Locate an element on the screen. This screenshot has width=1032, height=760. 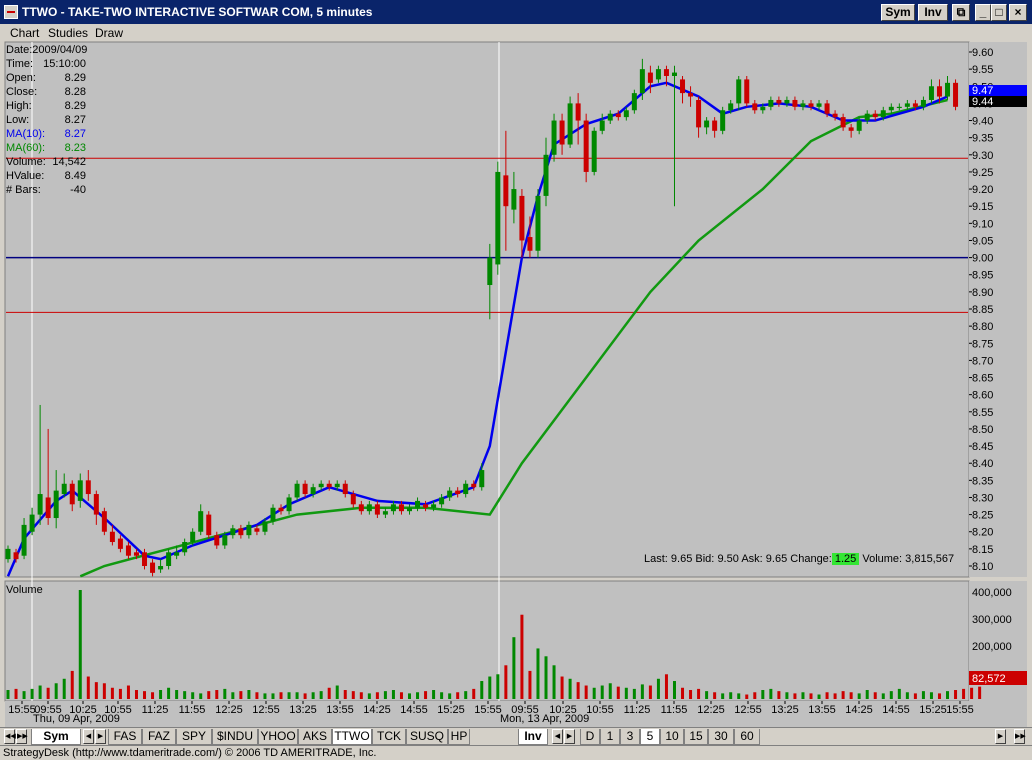
interval-tab-60: 60 is located at coordinates (747, 737).